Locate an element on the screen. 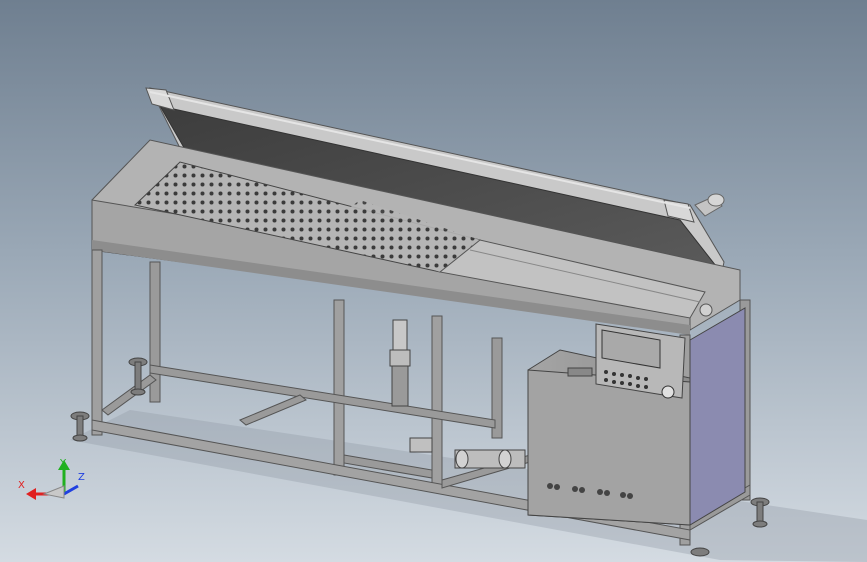 The height and width of the screenshot is (562, 867). x-axis-head is located at coordinates (31, 494).